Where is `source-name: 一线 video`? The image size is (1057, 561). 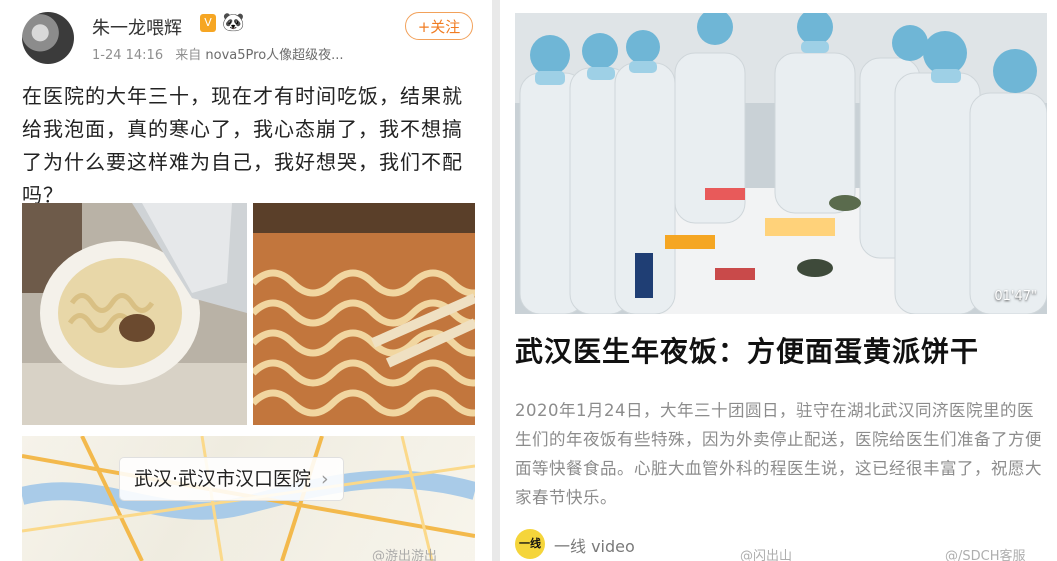 source-name: 一线 video is located at coordinates (594, 545).